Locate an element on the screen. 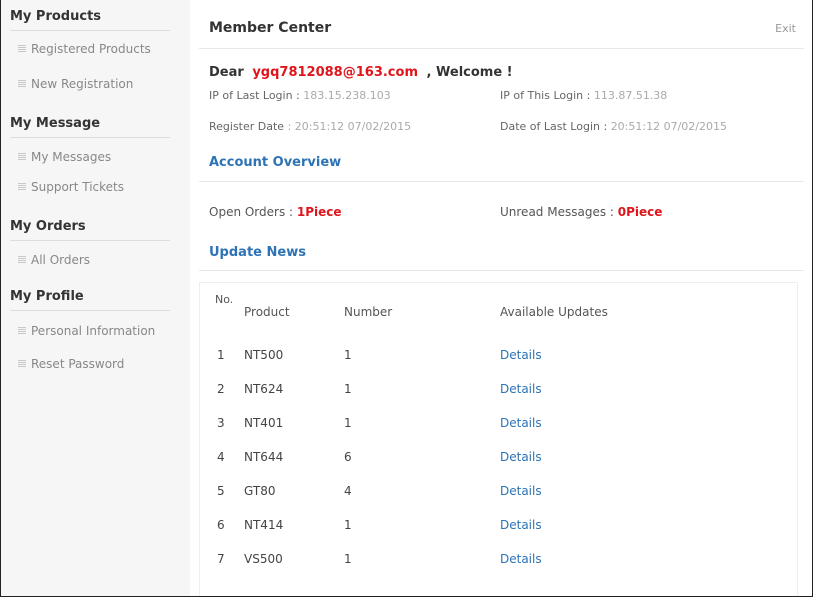 The image size is (813, 597). row-count: 6 is located at coordinates (348, 457).